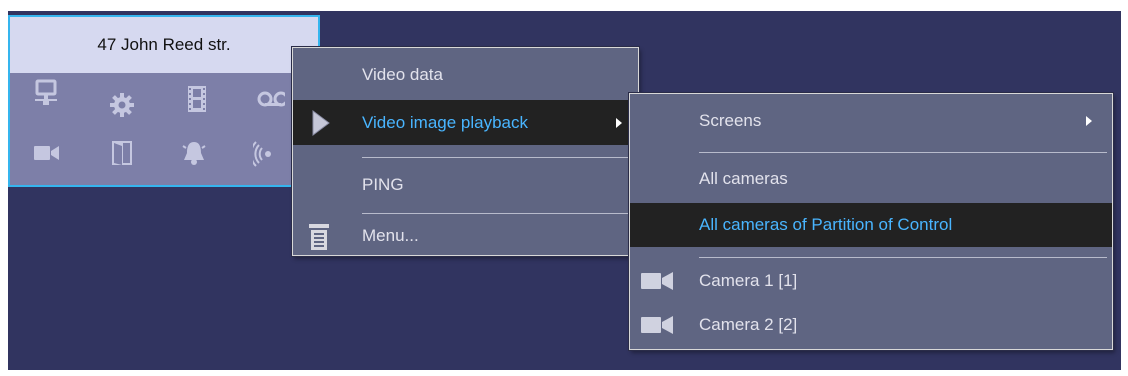 This screenshot has height=376, width=1128. I want to click on door-icon, so click(122, 153).